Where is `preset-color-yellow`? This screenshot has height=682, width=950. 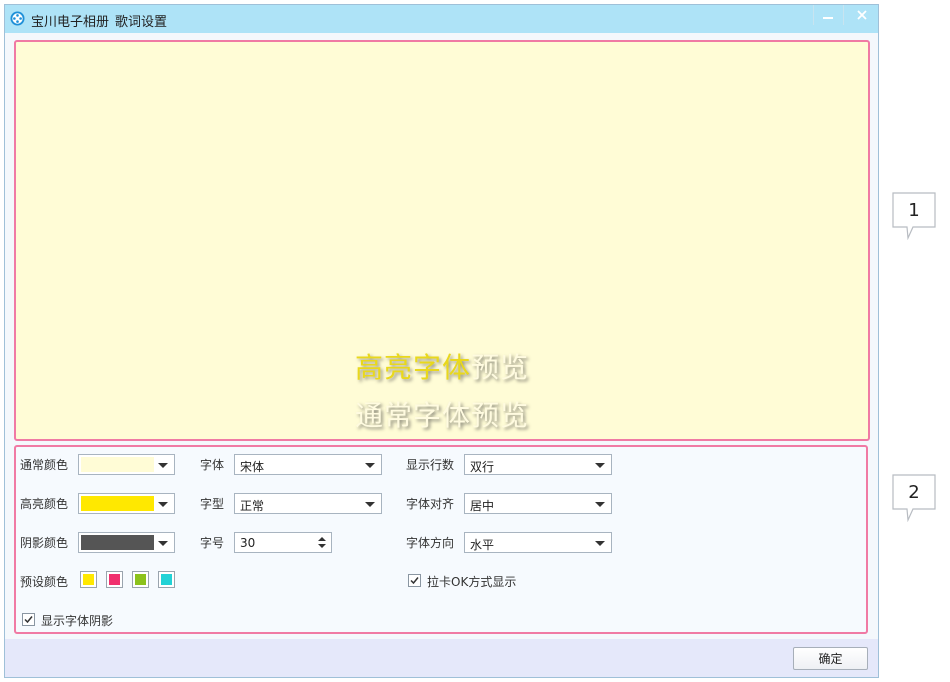 preset-color-yellow is located at coordinates (88, 579).